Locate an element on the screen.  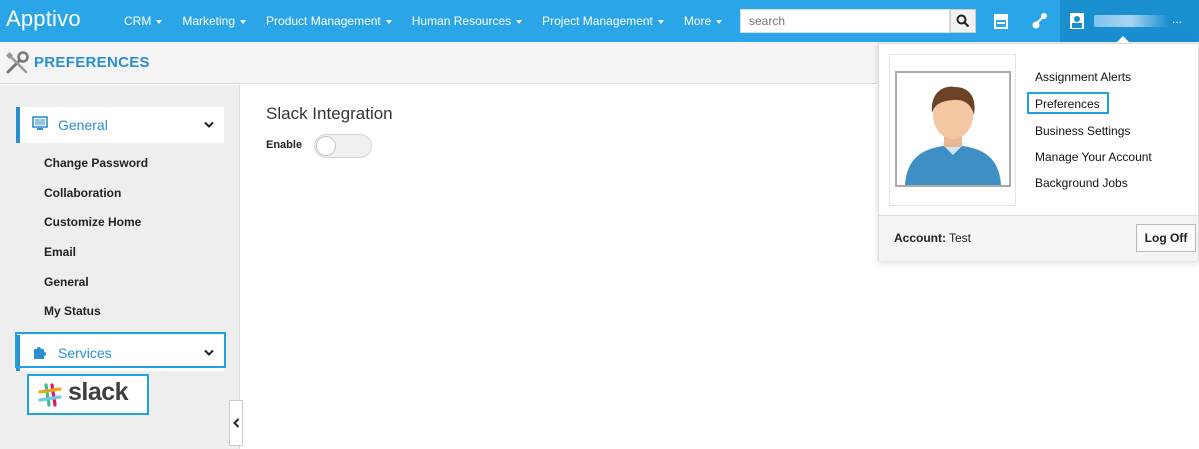
nav-item-project-management: Project Management is located at coordinates (603, 21).